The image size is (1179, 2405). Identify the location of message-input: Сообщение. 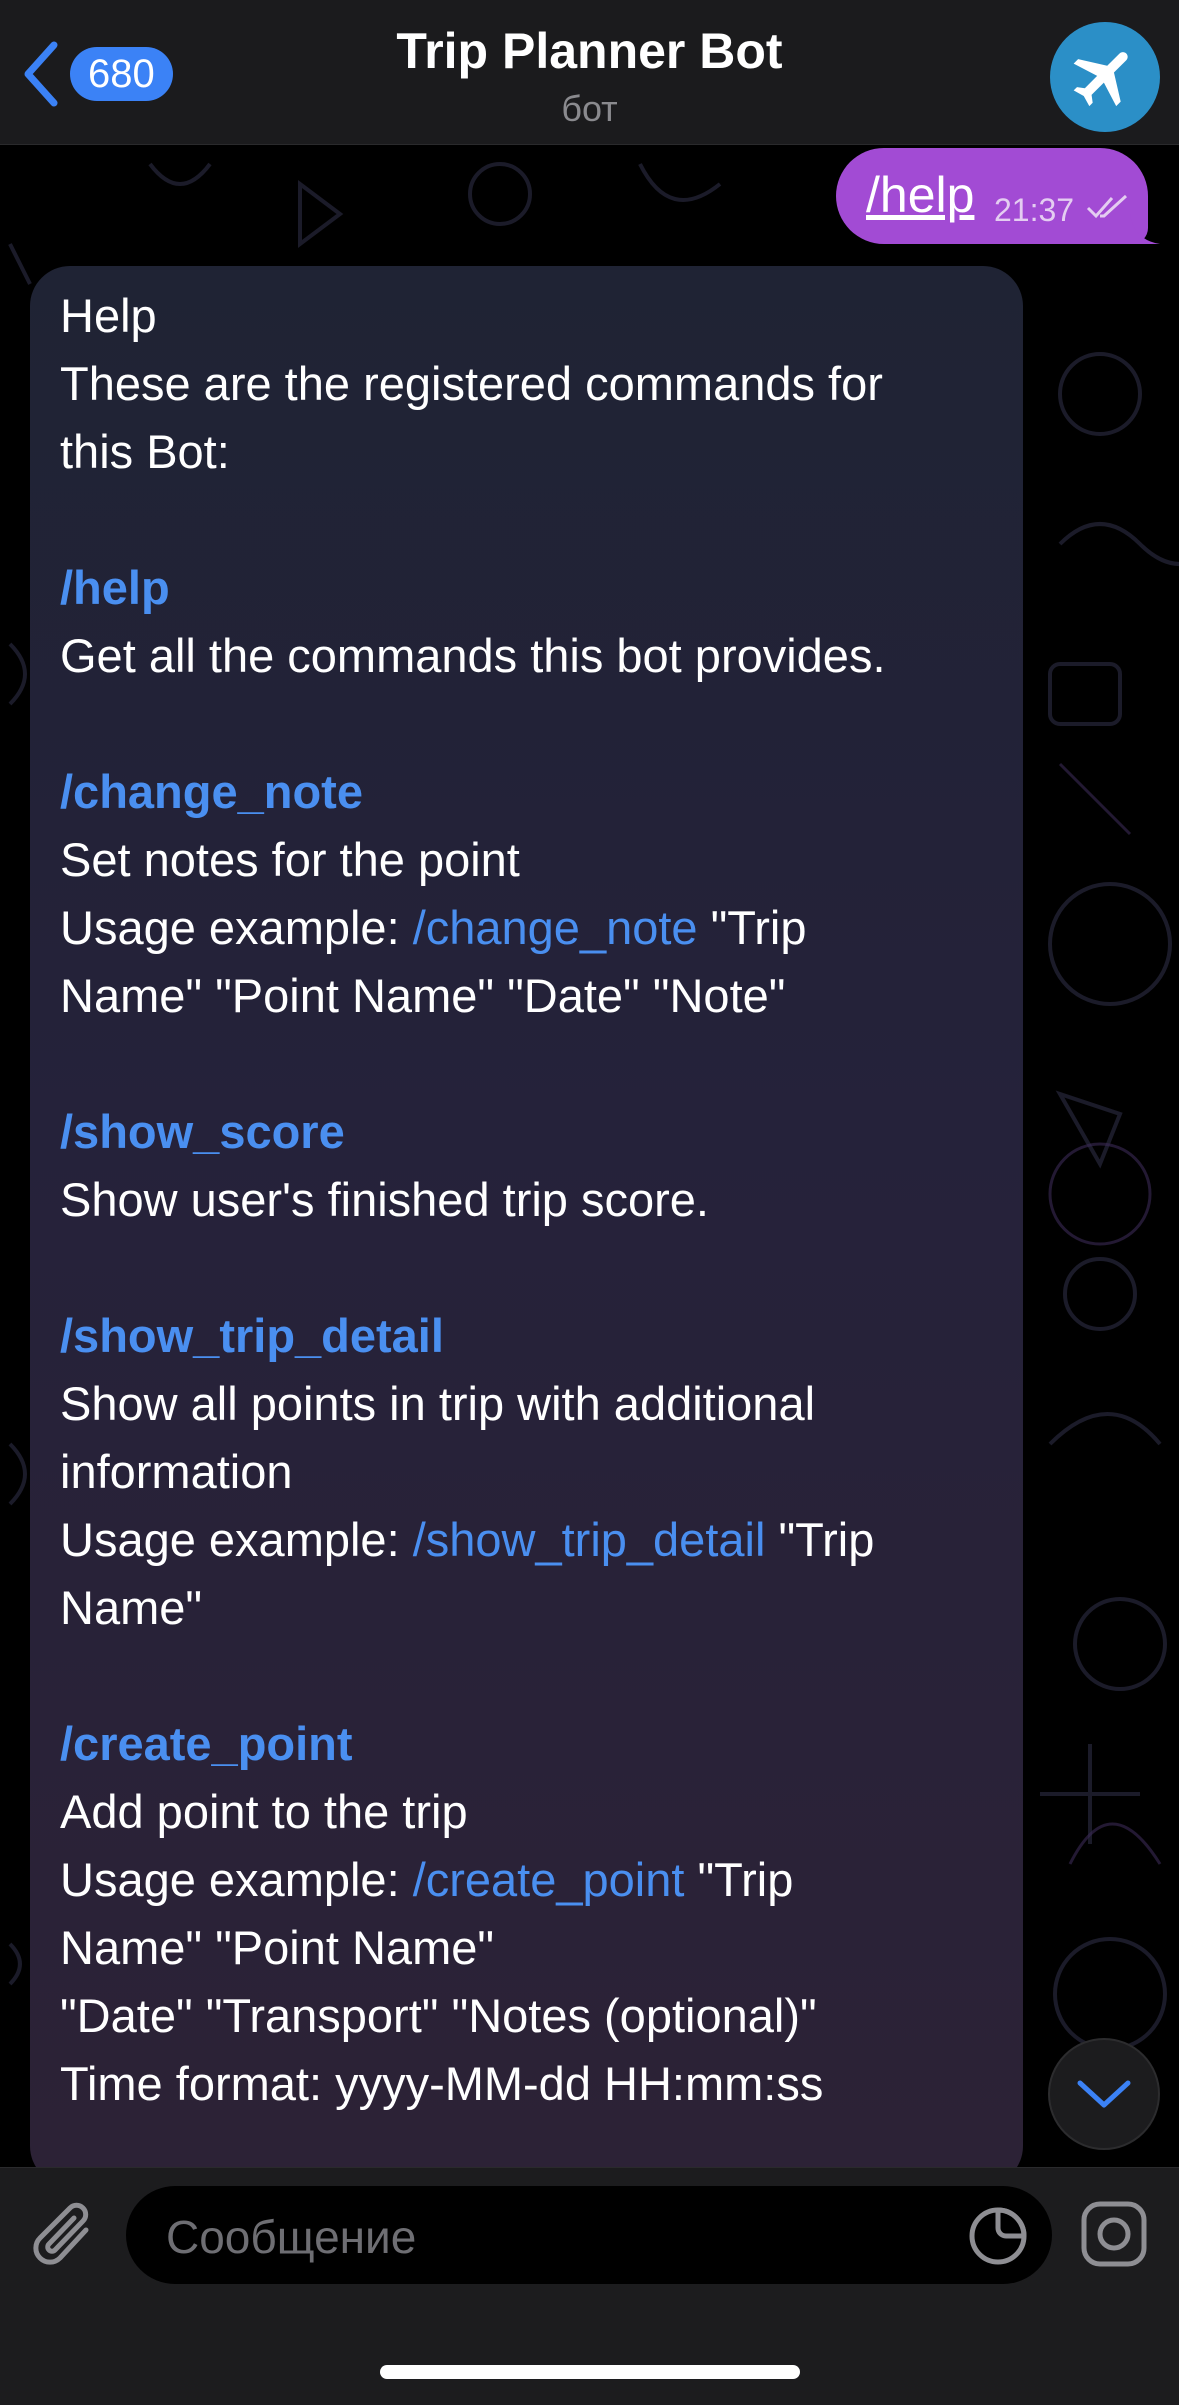
(589, 2235).